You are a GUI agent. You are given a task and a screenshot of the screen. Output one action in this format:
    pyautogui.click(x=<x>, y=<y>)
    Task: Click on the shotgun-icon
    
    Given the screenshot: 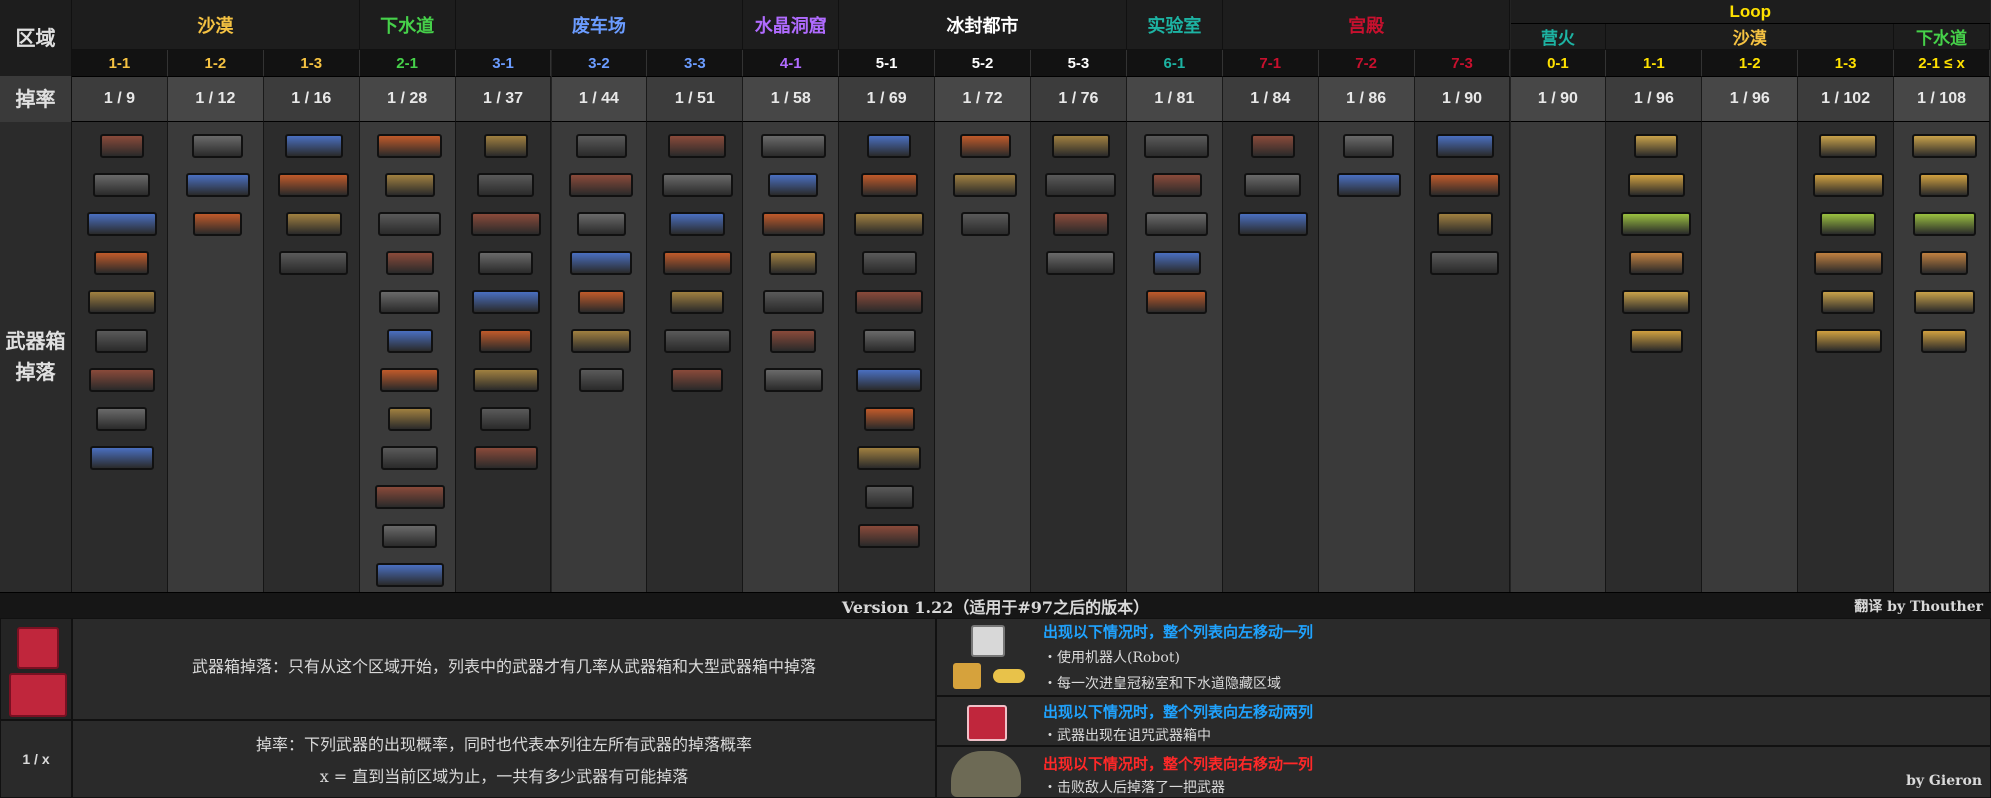 What is the action you would take?
    pyautogui.click(x=121, y=224)
    